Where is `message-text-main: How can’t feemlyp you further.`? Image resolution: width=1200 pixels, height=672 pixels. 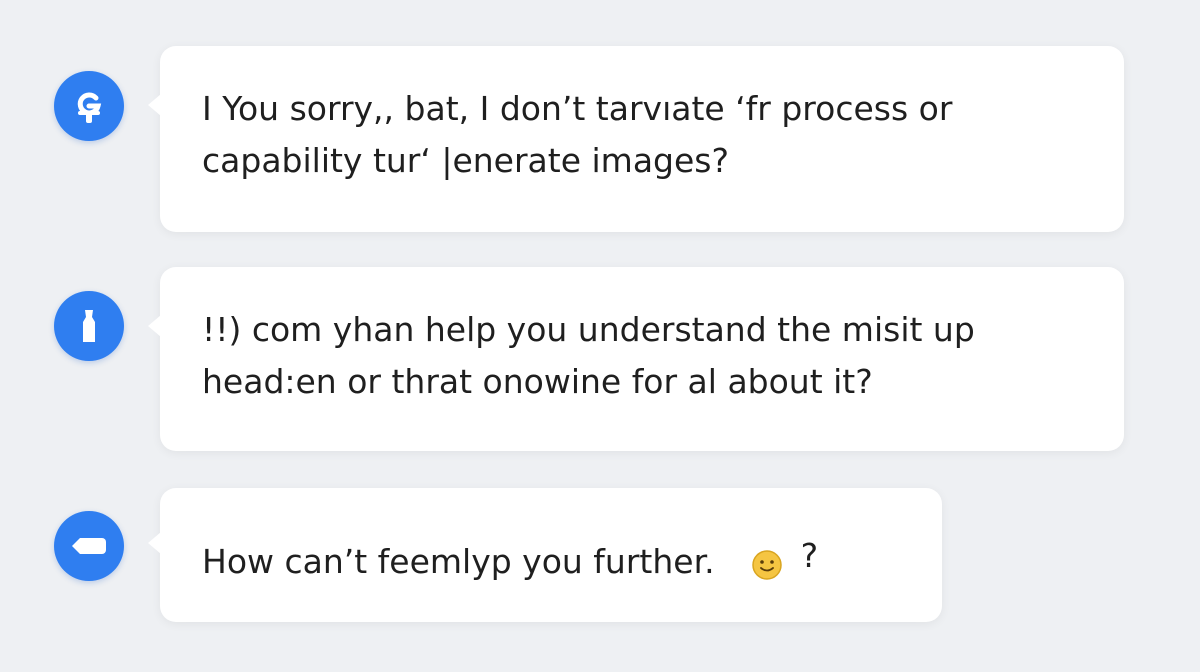 message-text-main: How can’t feemlyp you further. is located at coordinates (458, 561).